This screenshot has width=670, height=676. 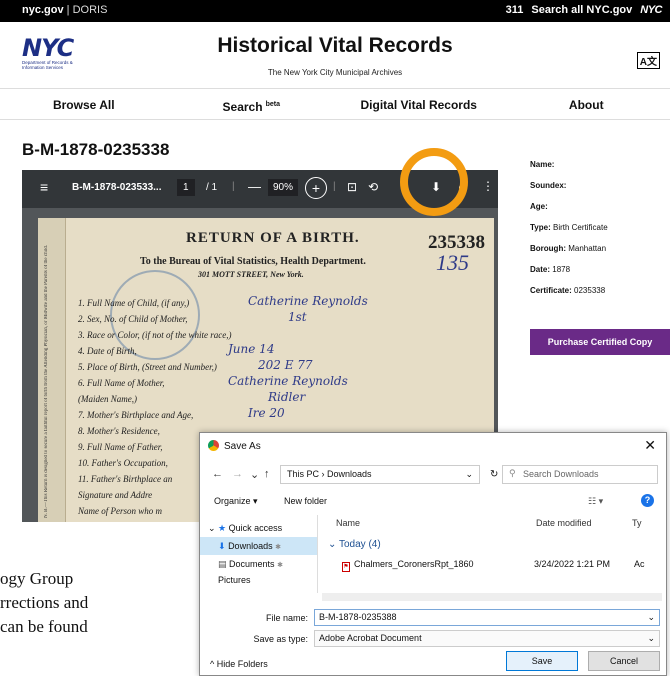 What do you see at coordinates (84, 104) in the screenshot?
I see `nav-browse-all: Browse All` at bounding box center [84, 104].